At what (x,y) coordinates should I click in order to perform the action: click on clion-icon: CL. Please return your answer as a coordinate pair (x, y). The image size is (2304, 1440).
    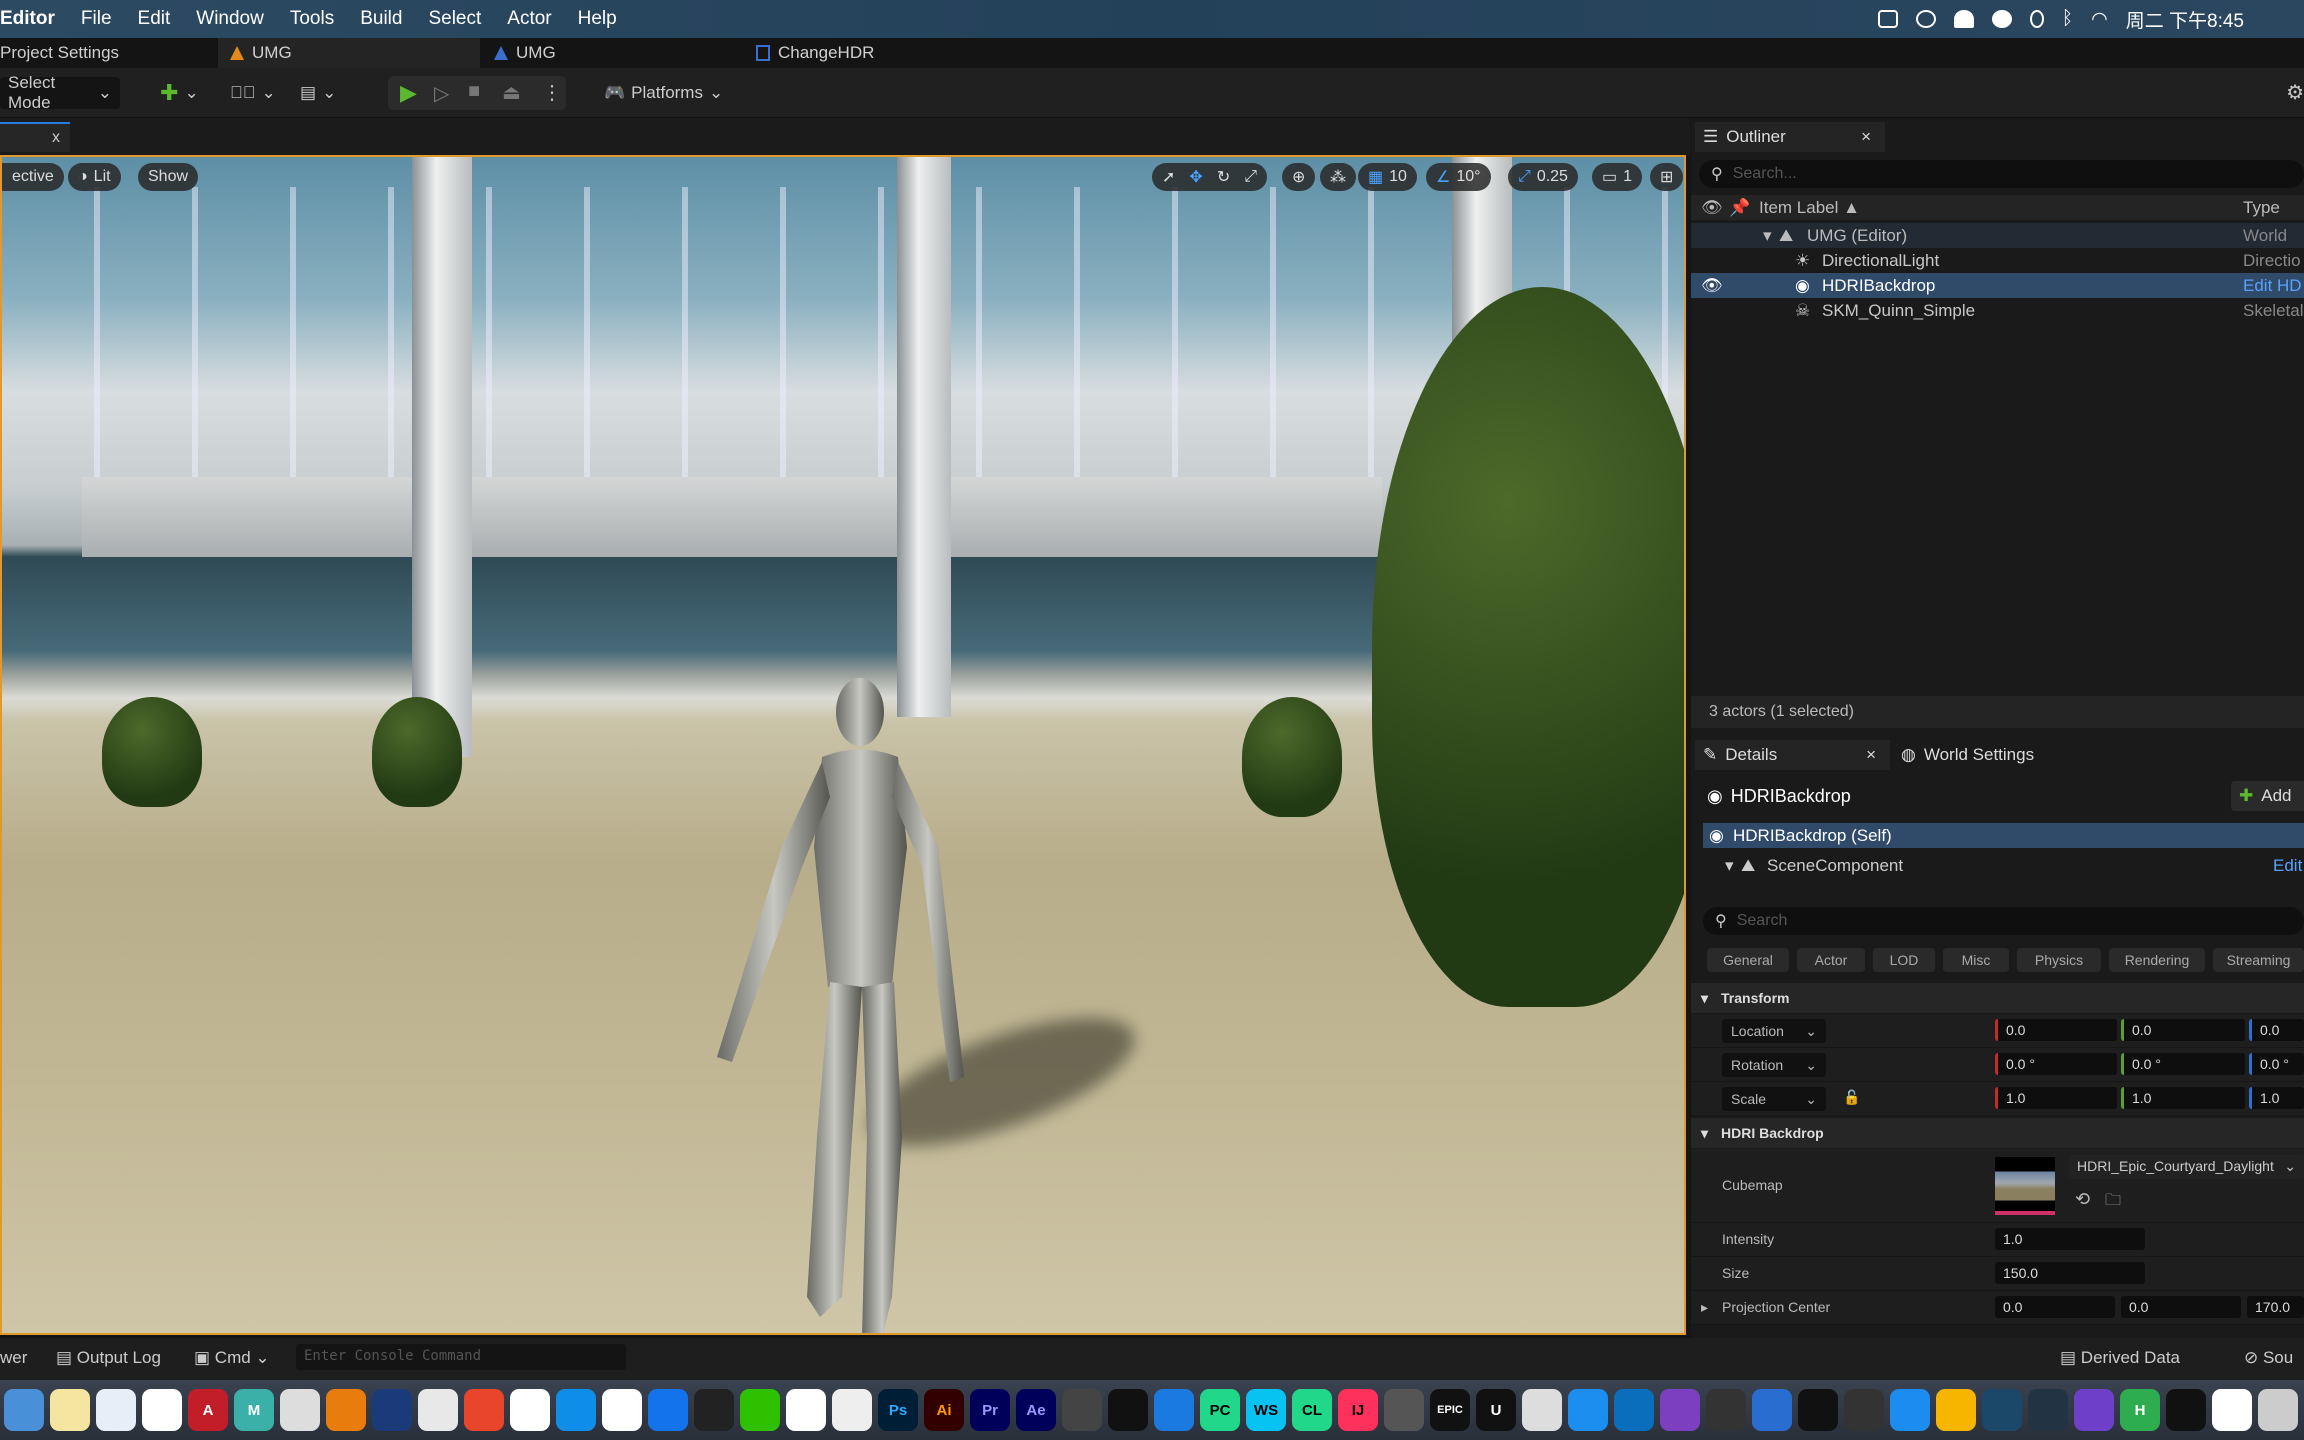
    Looking at the image, I should click on (1312, 1410).